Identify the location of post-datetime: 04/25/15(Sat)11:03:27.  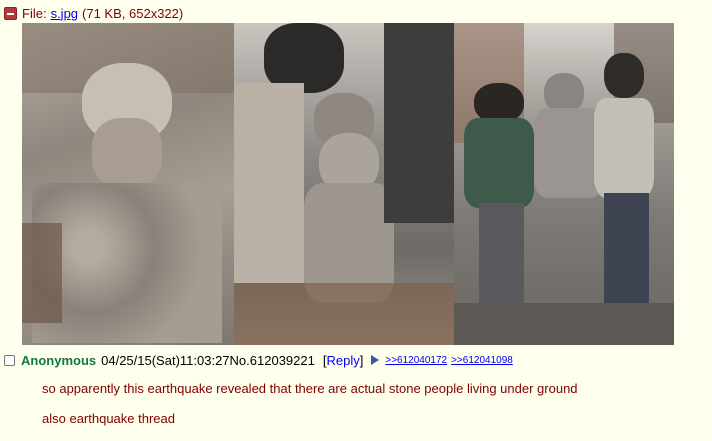
(165, 360).